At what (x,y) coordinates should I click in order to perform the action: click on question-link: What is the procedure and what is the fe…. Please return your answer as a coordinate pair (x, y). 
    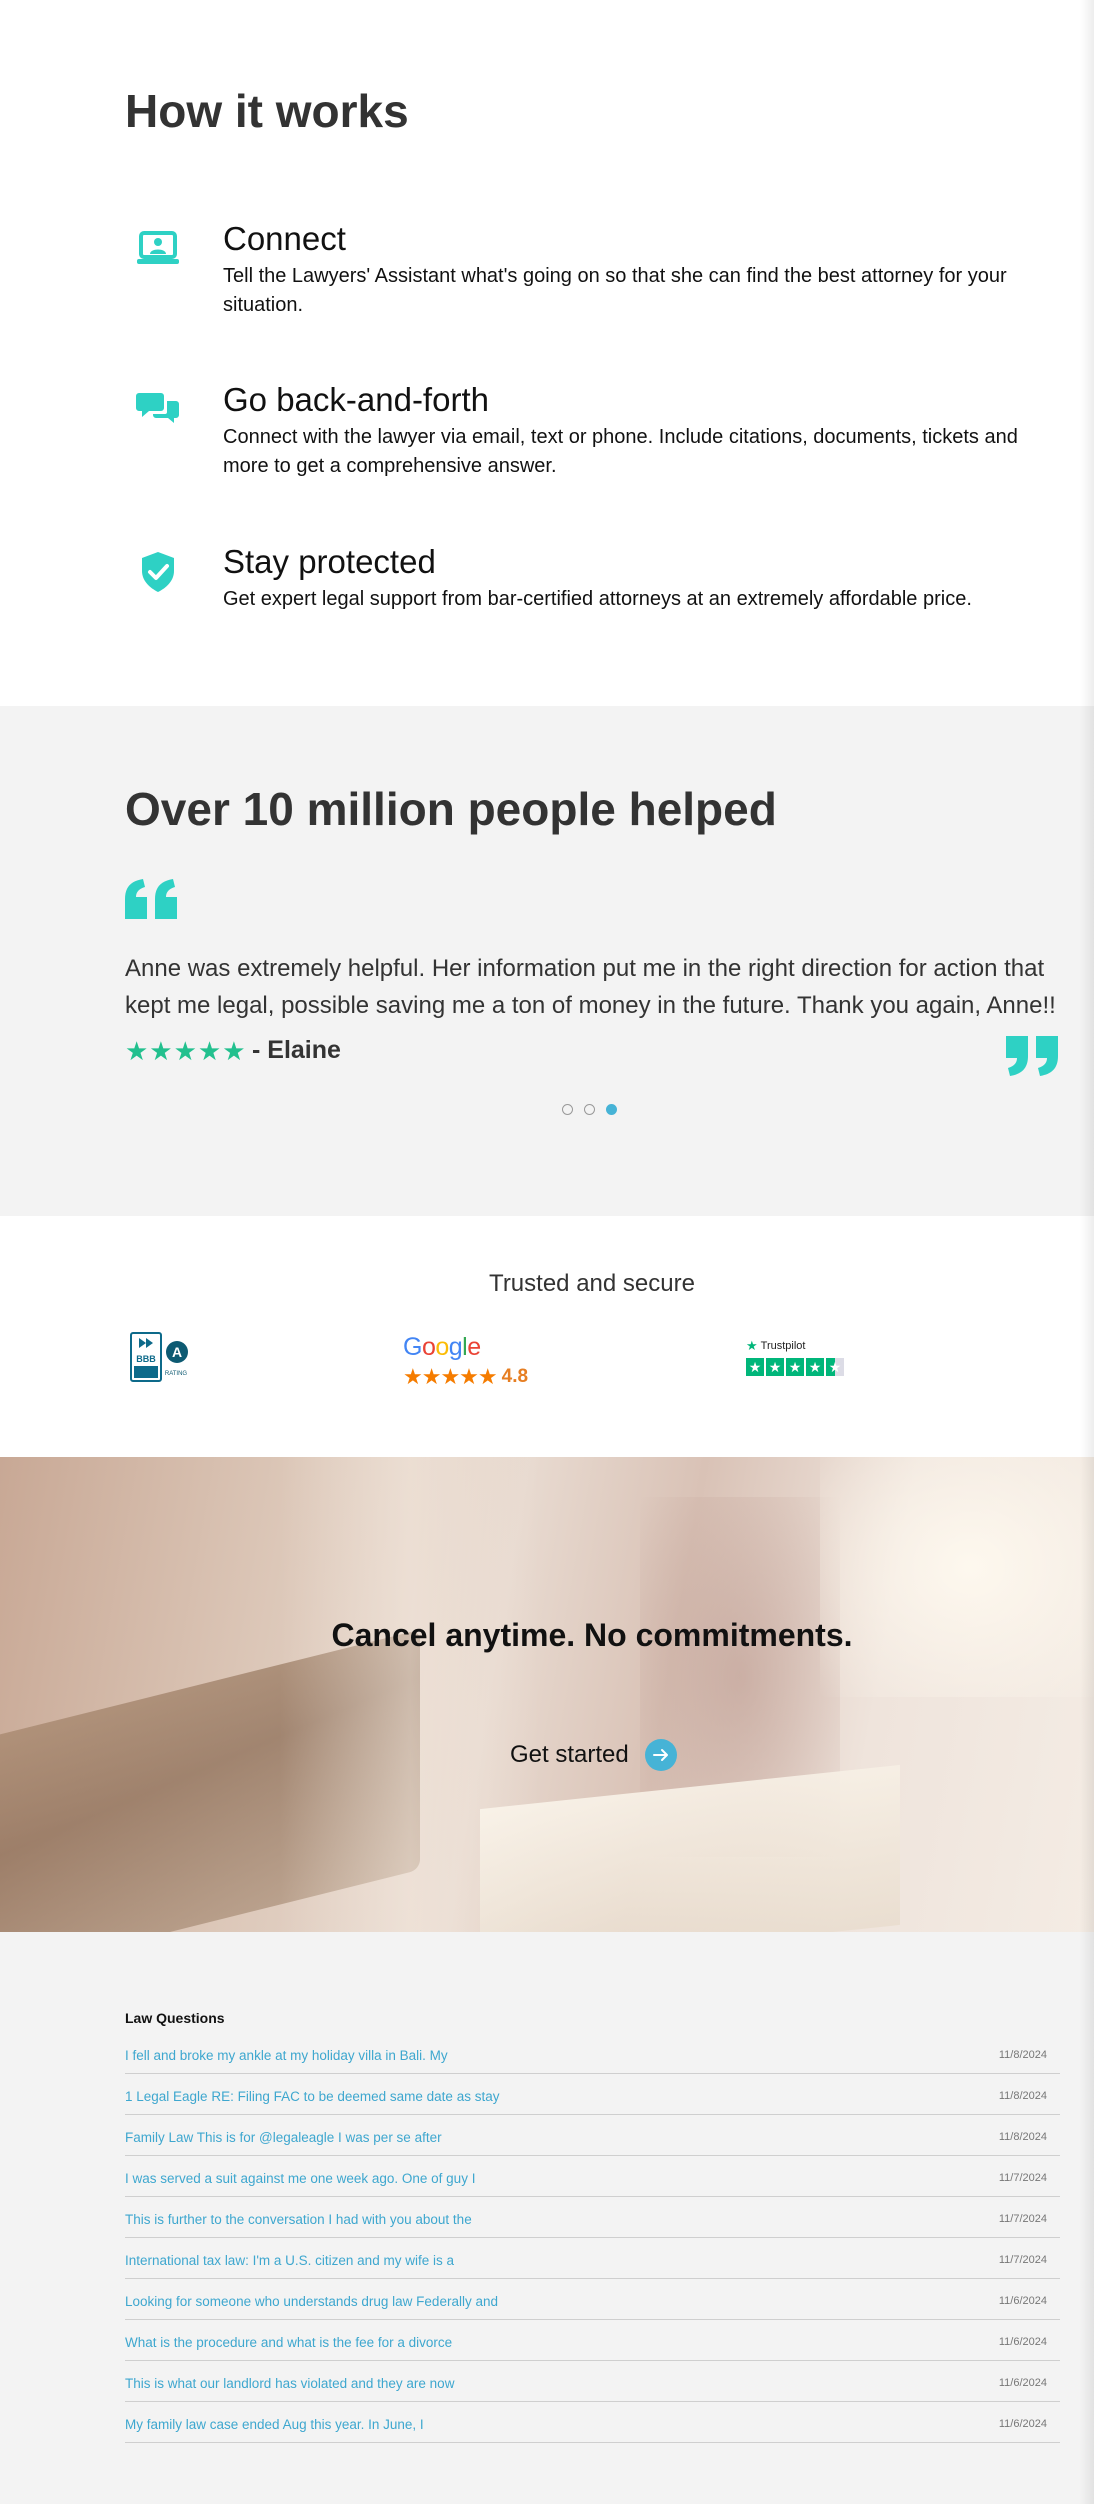
    Looking at the image, I should click on (288, 2342).